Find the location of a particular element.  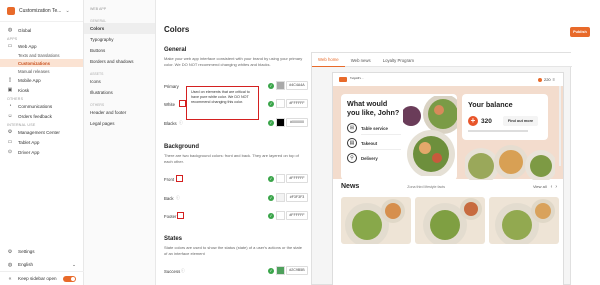

sidebar-sub-customizations: Customizations is located at coordinates (41, 63).